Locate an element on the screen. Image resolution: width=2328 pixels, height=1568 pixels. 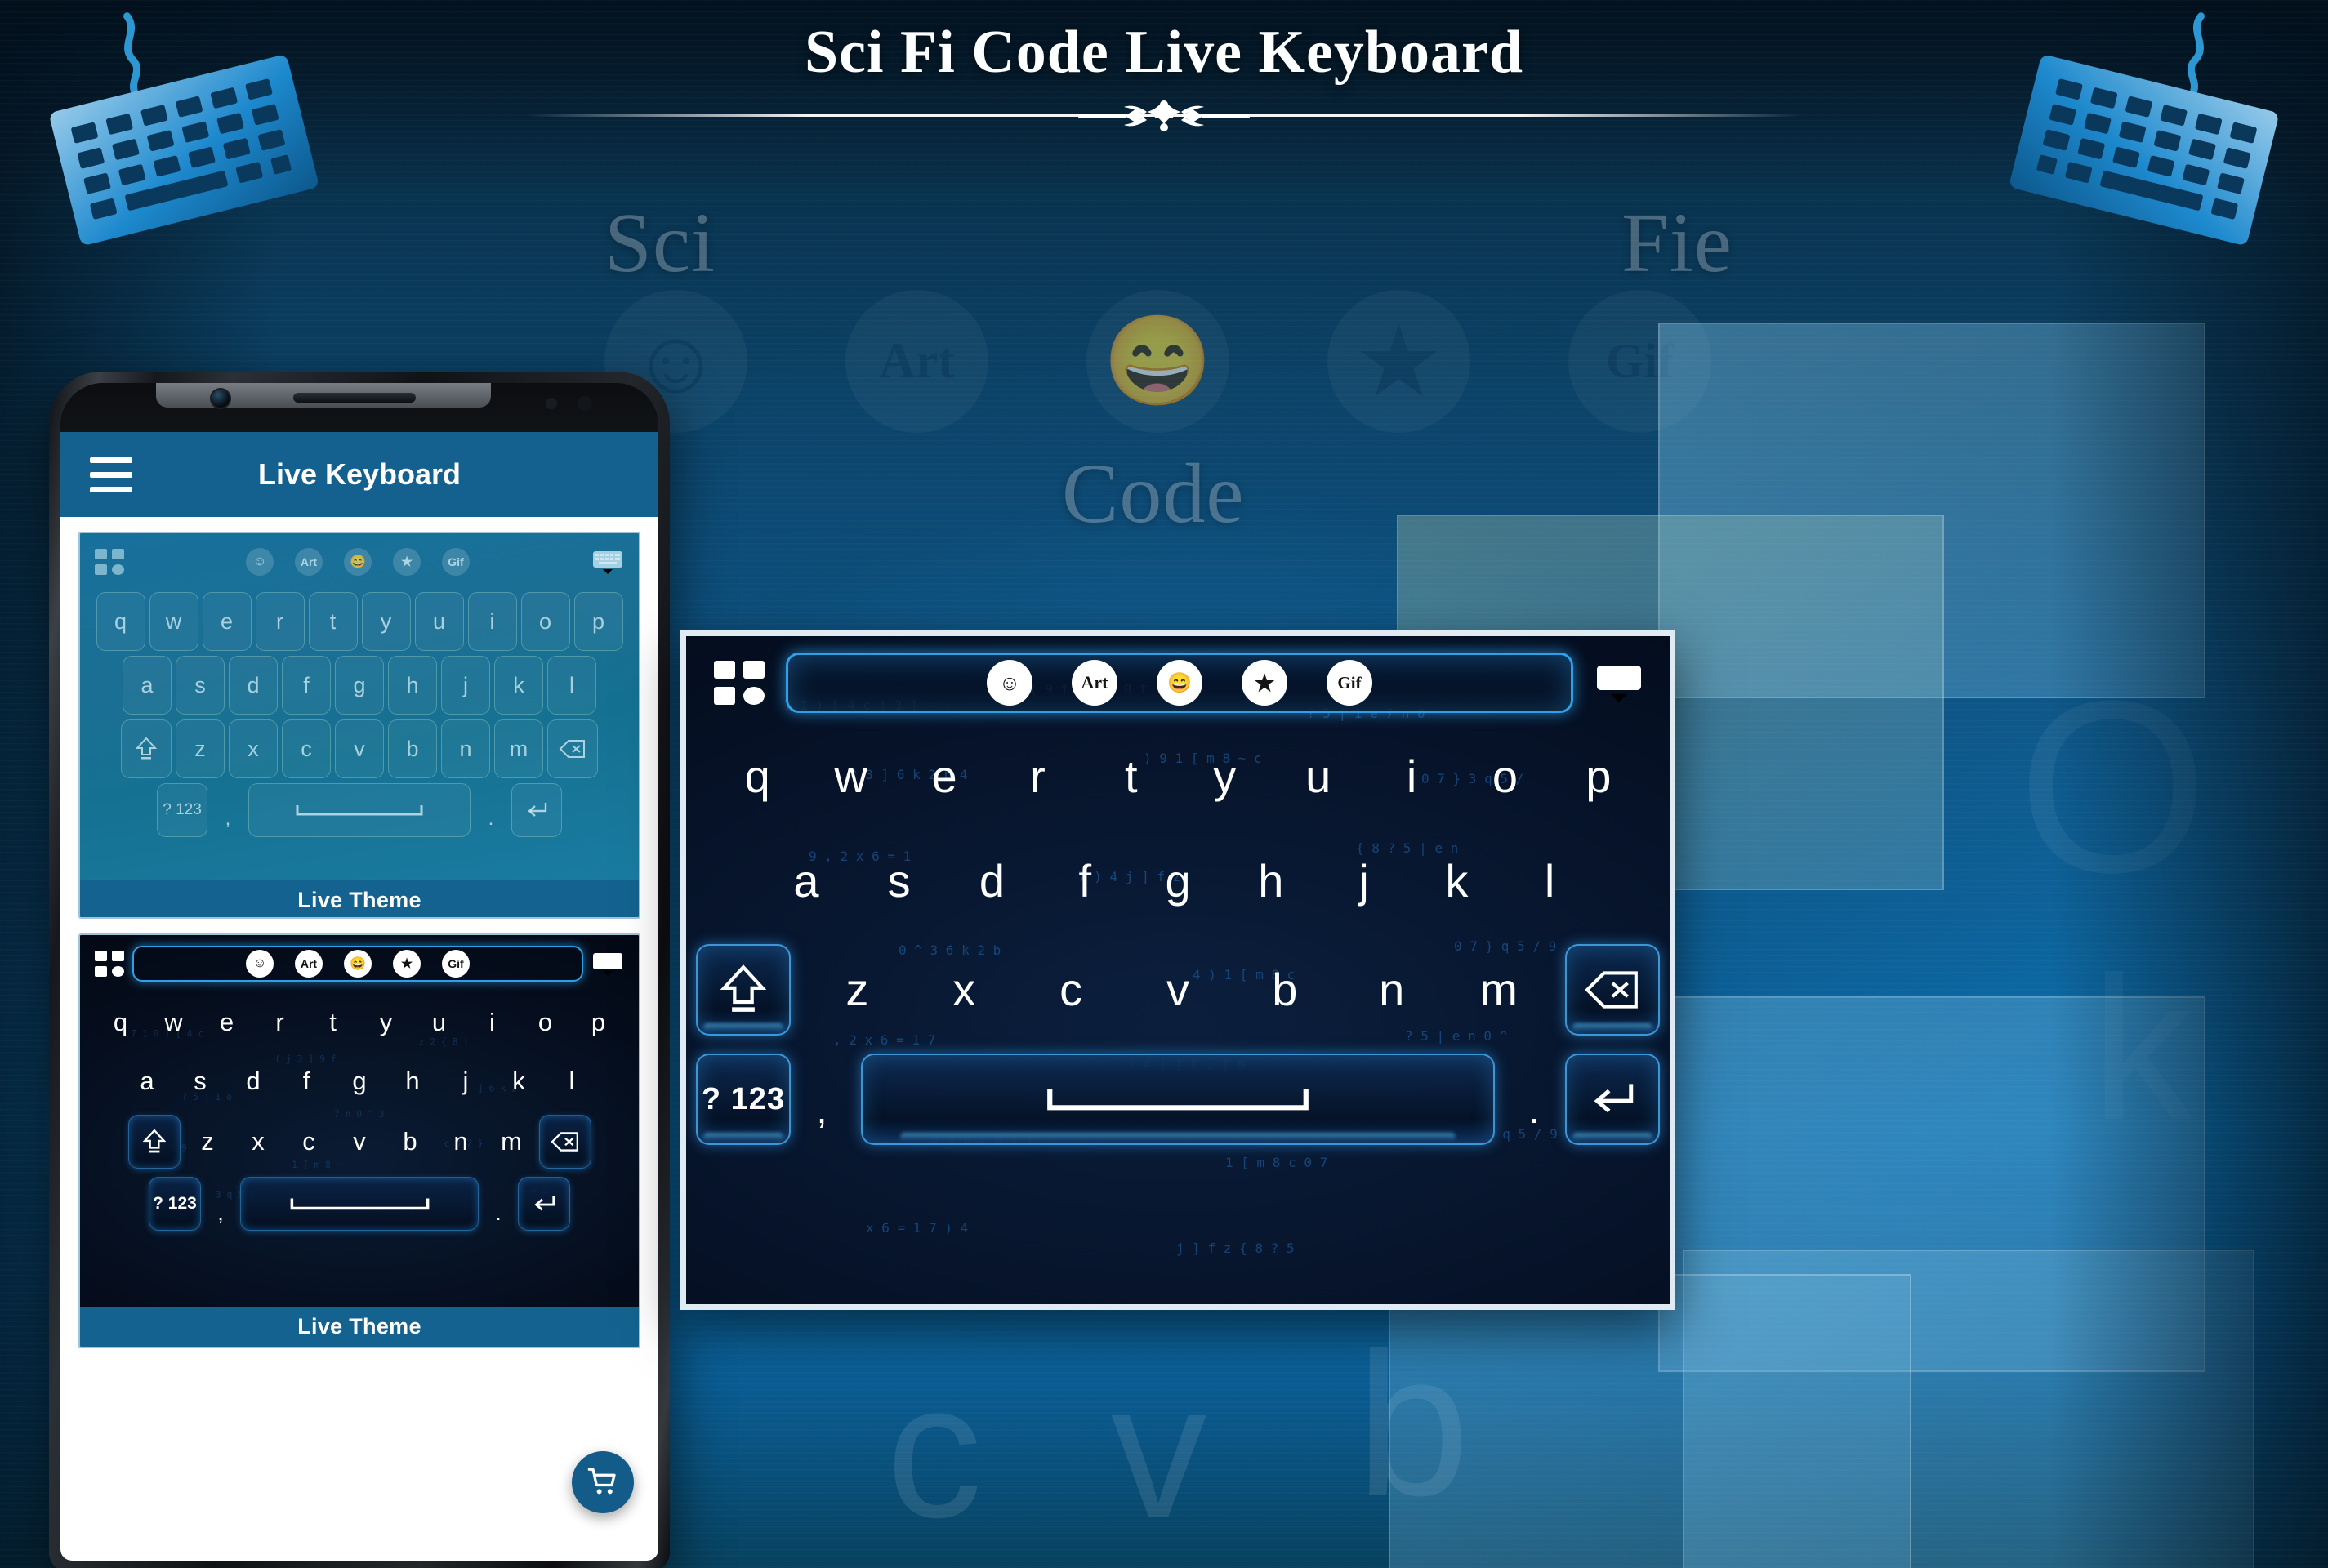
title-divider is located at coordinates (1164, 115).